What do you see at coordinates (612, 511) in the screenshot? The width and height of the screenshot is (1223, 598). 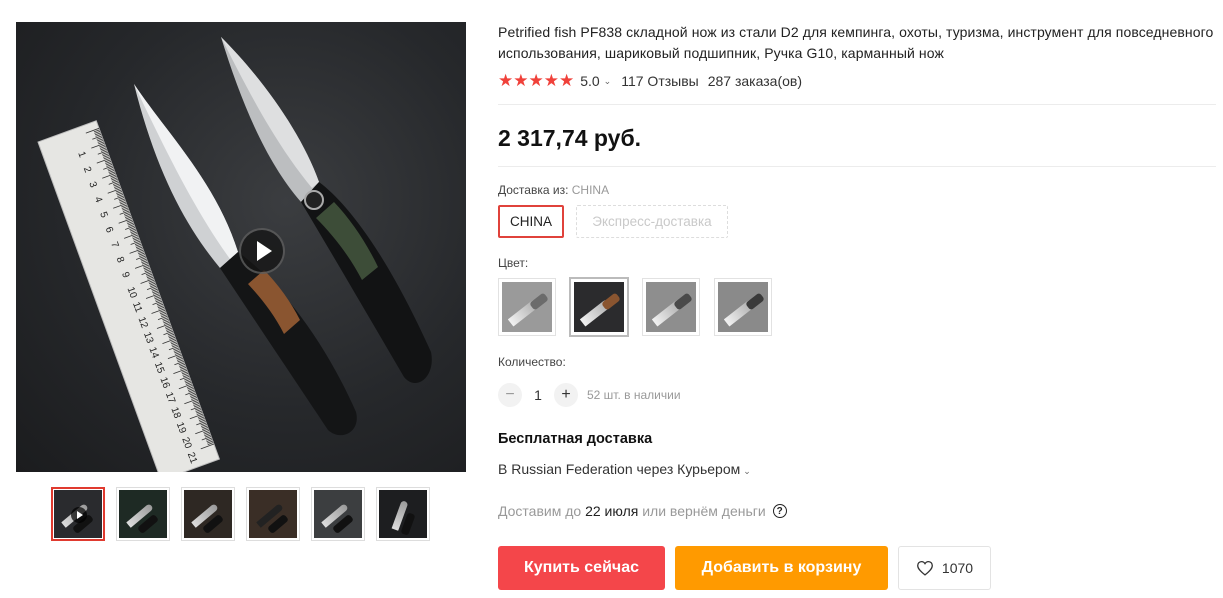 I see `delivery-date: 22 июля` at bounding box center [612, 511].